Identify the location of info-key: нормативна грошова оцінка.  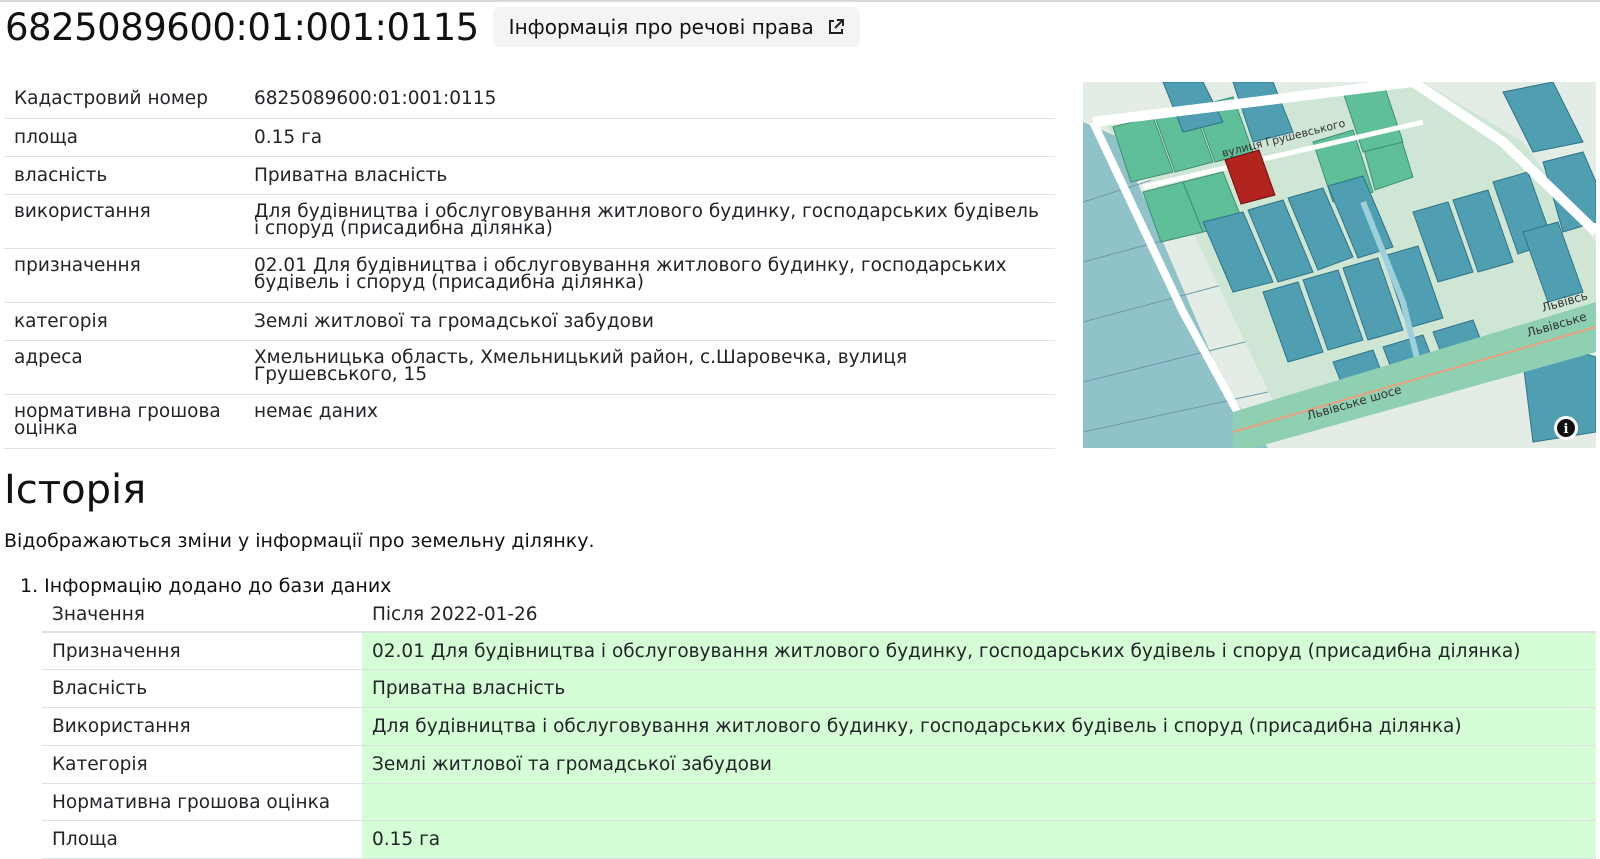
(124, 421).